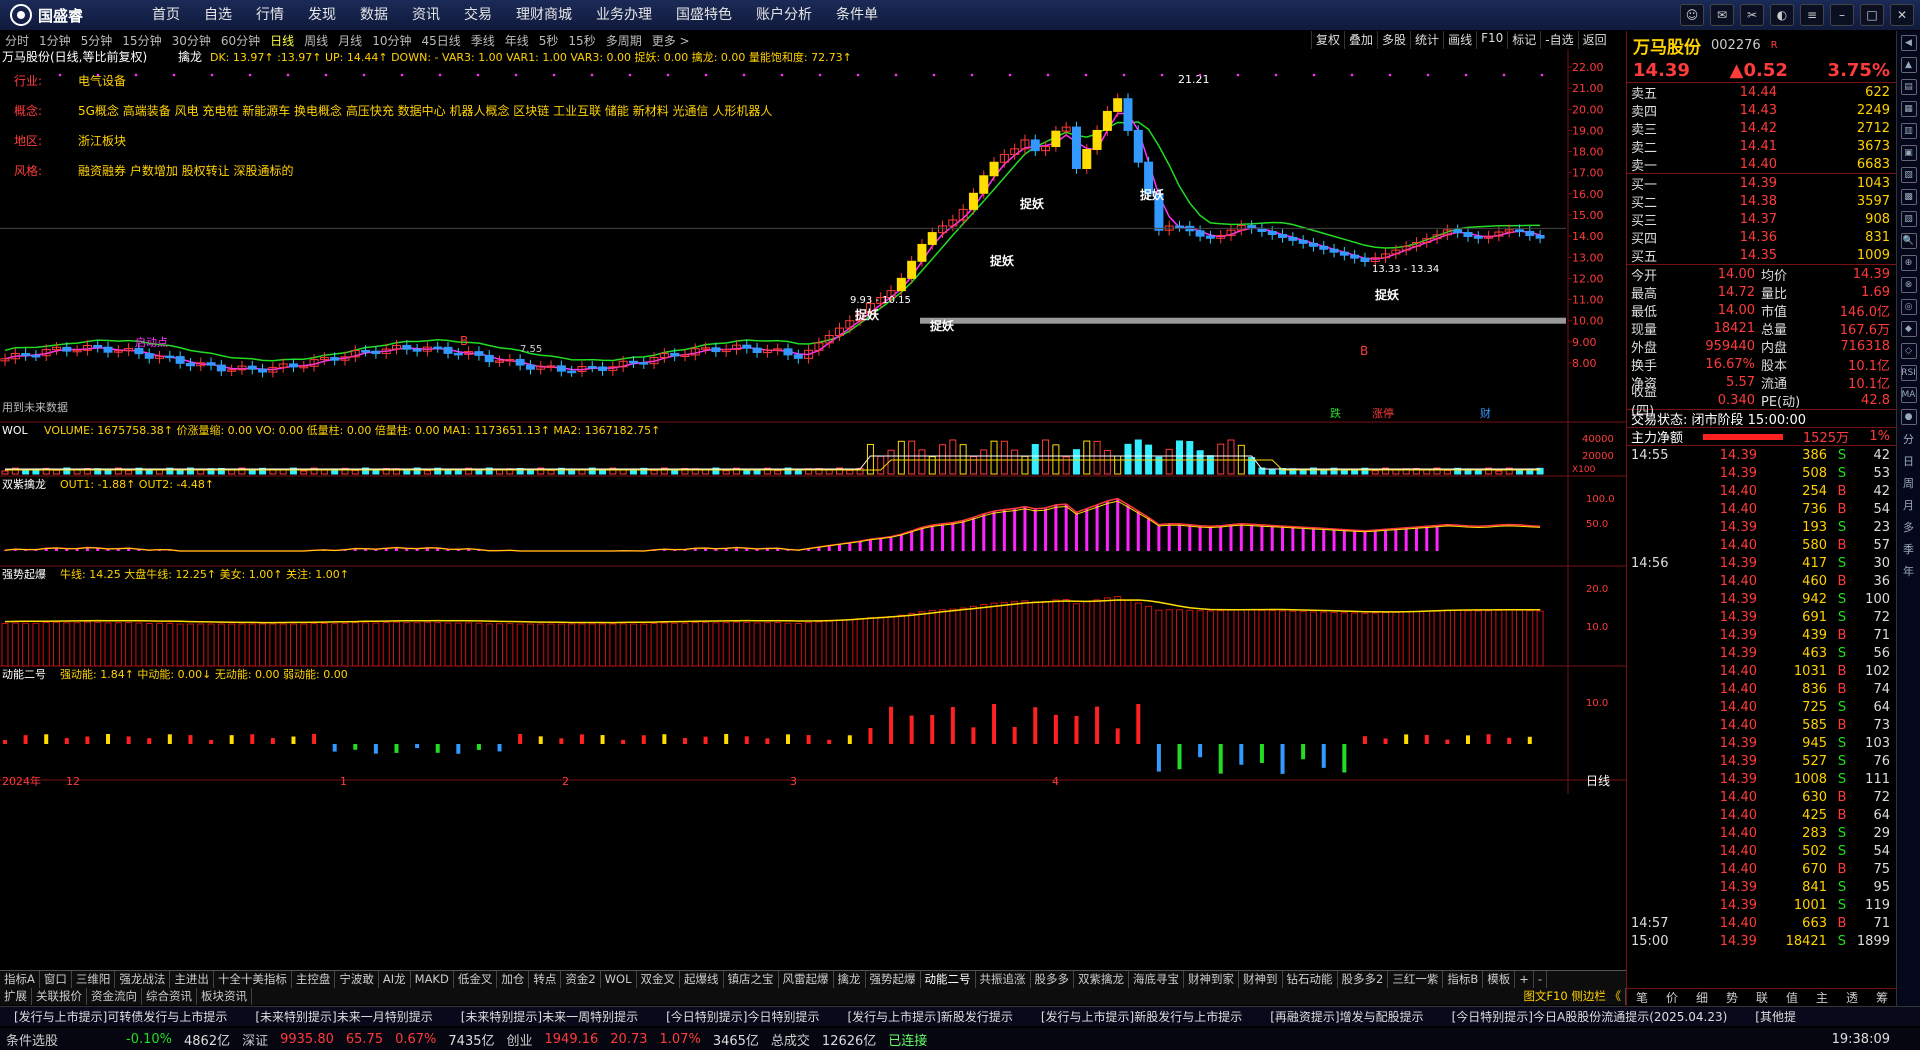  I want to click on tick-row: 15:00 14.39 18421 S 1899, so click(1761, 941).